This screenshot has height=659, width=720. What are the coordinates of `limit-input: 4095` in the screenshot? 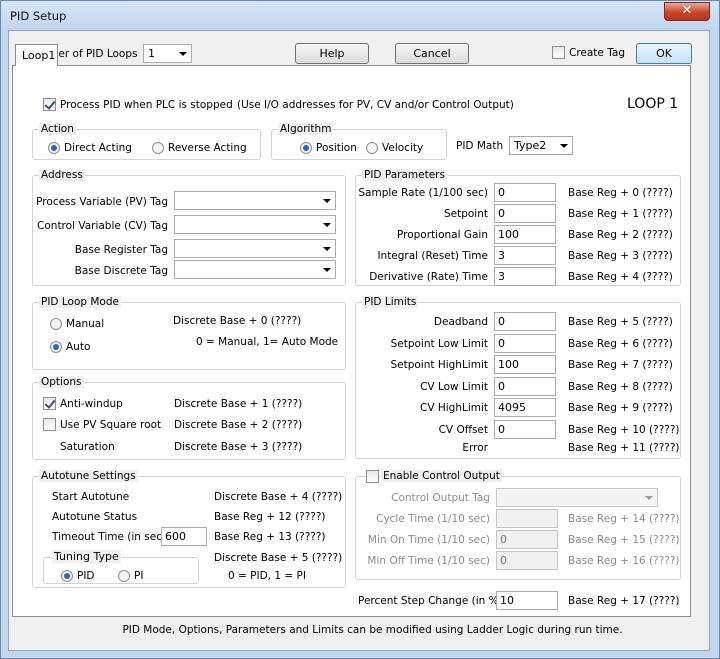 It's located at (525, 407).